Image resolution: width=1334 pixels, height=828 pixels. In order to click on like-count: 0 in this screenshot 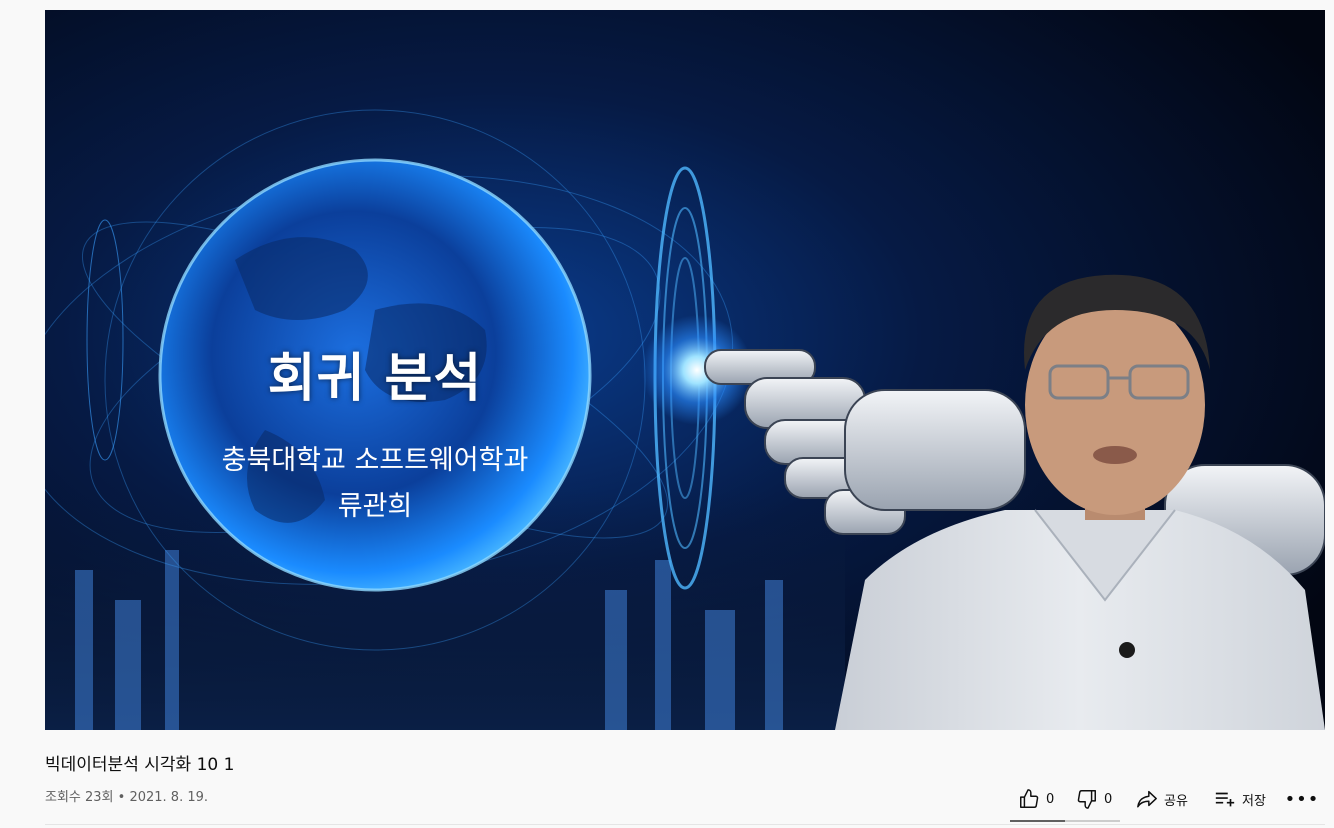, I will do `click(1050, 799)`.